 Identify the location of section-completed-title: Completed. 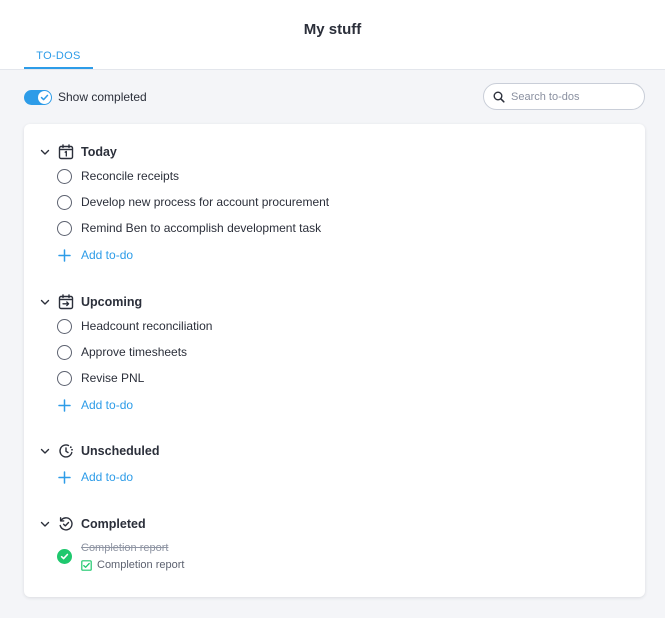
(113, 524).